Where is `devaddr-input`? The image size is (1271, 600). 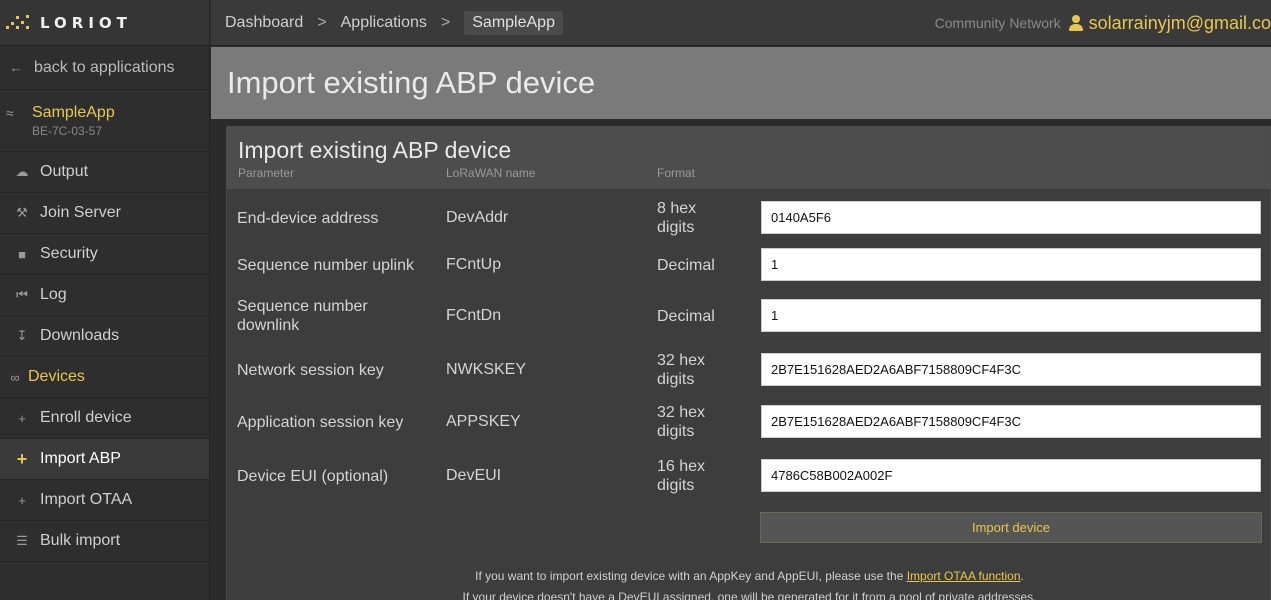 devaddr-input is located at coordinates (1011, 217).